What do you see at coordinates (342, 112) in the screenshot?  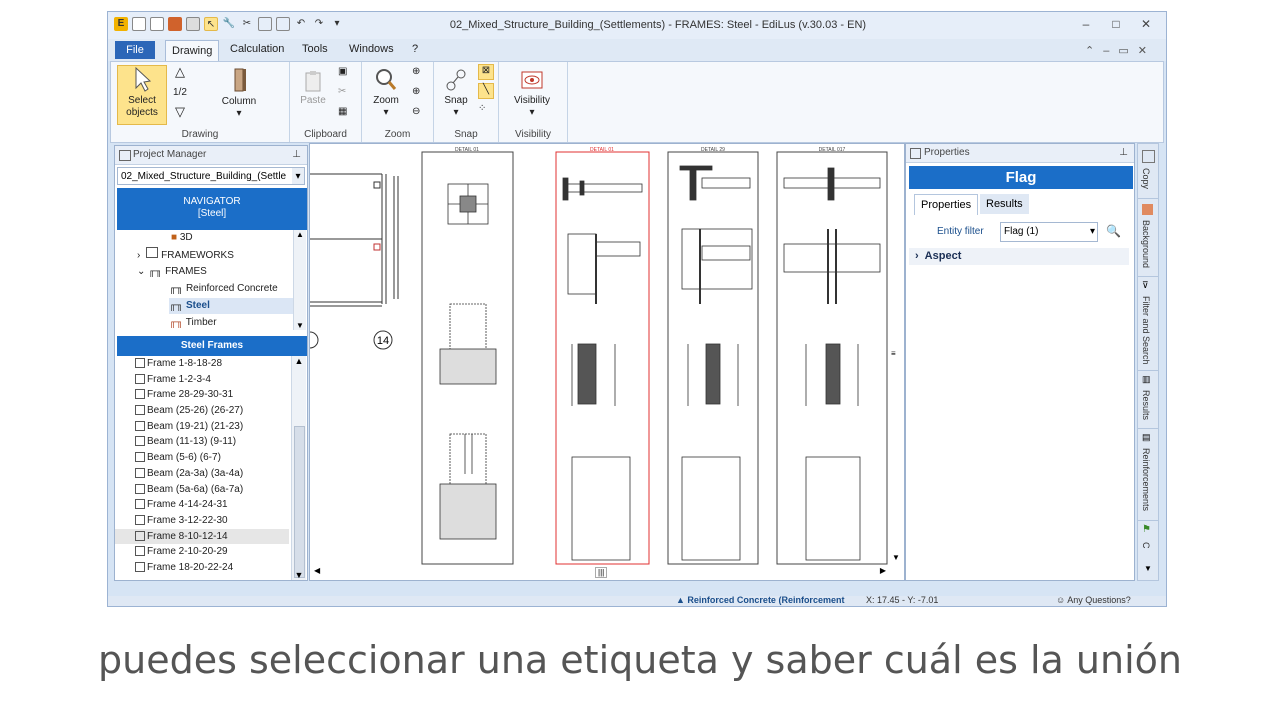 I see `clip-small-icon: ▦` at bounding box center [342, 112].